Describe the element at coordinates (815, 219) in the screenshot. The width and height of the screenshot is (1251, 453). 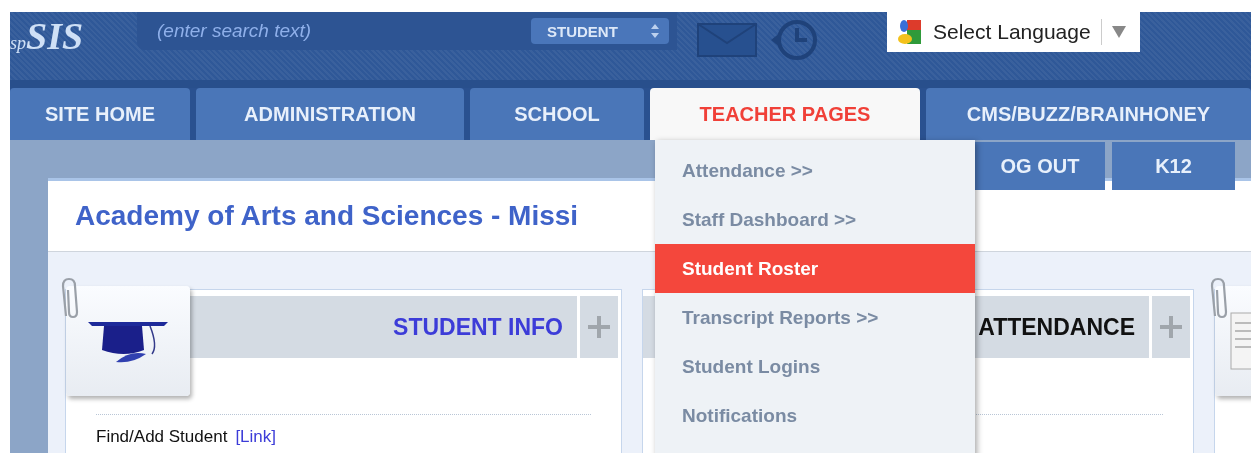
I see `menu-item: Staff Dashboard >>` at that location.